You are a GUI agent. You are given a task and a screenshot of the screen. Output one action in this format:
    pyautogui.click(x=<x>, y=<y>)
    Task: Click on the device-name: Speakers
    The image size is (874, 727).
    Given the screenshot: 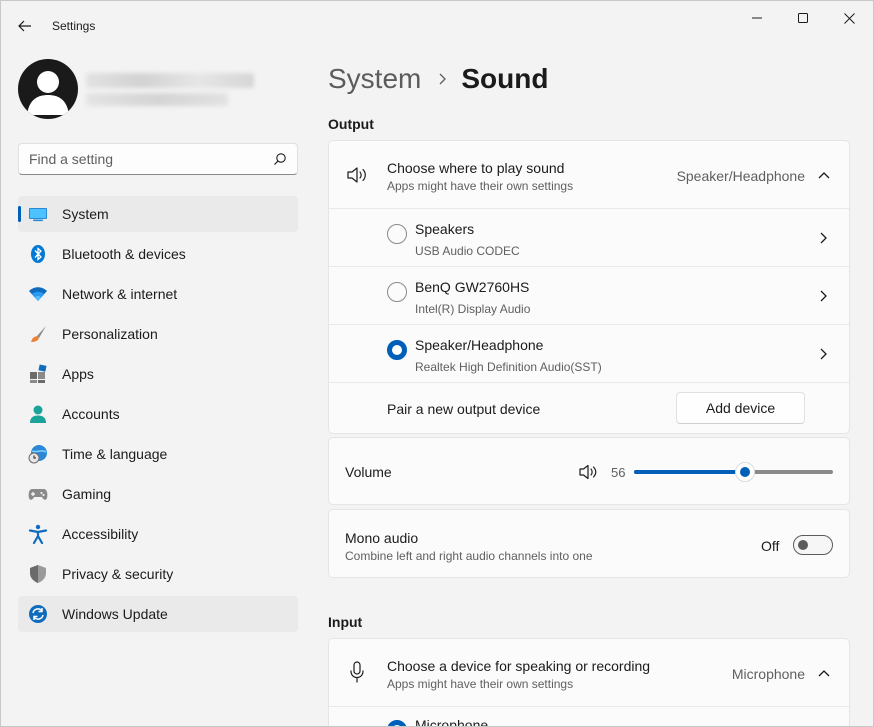 What is the action you would take?
    pyautogui.click(x=445, y=229)
    